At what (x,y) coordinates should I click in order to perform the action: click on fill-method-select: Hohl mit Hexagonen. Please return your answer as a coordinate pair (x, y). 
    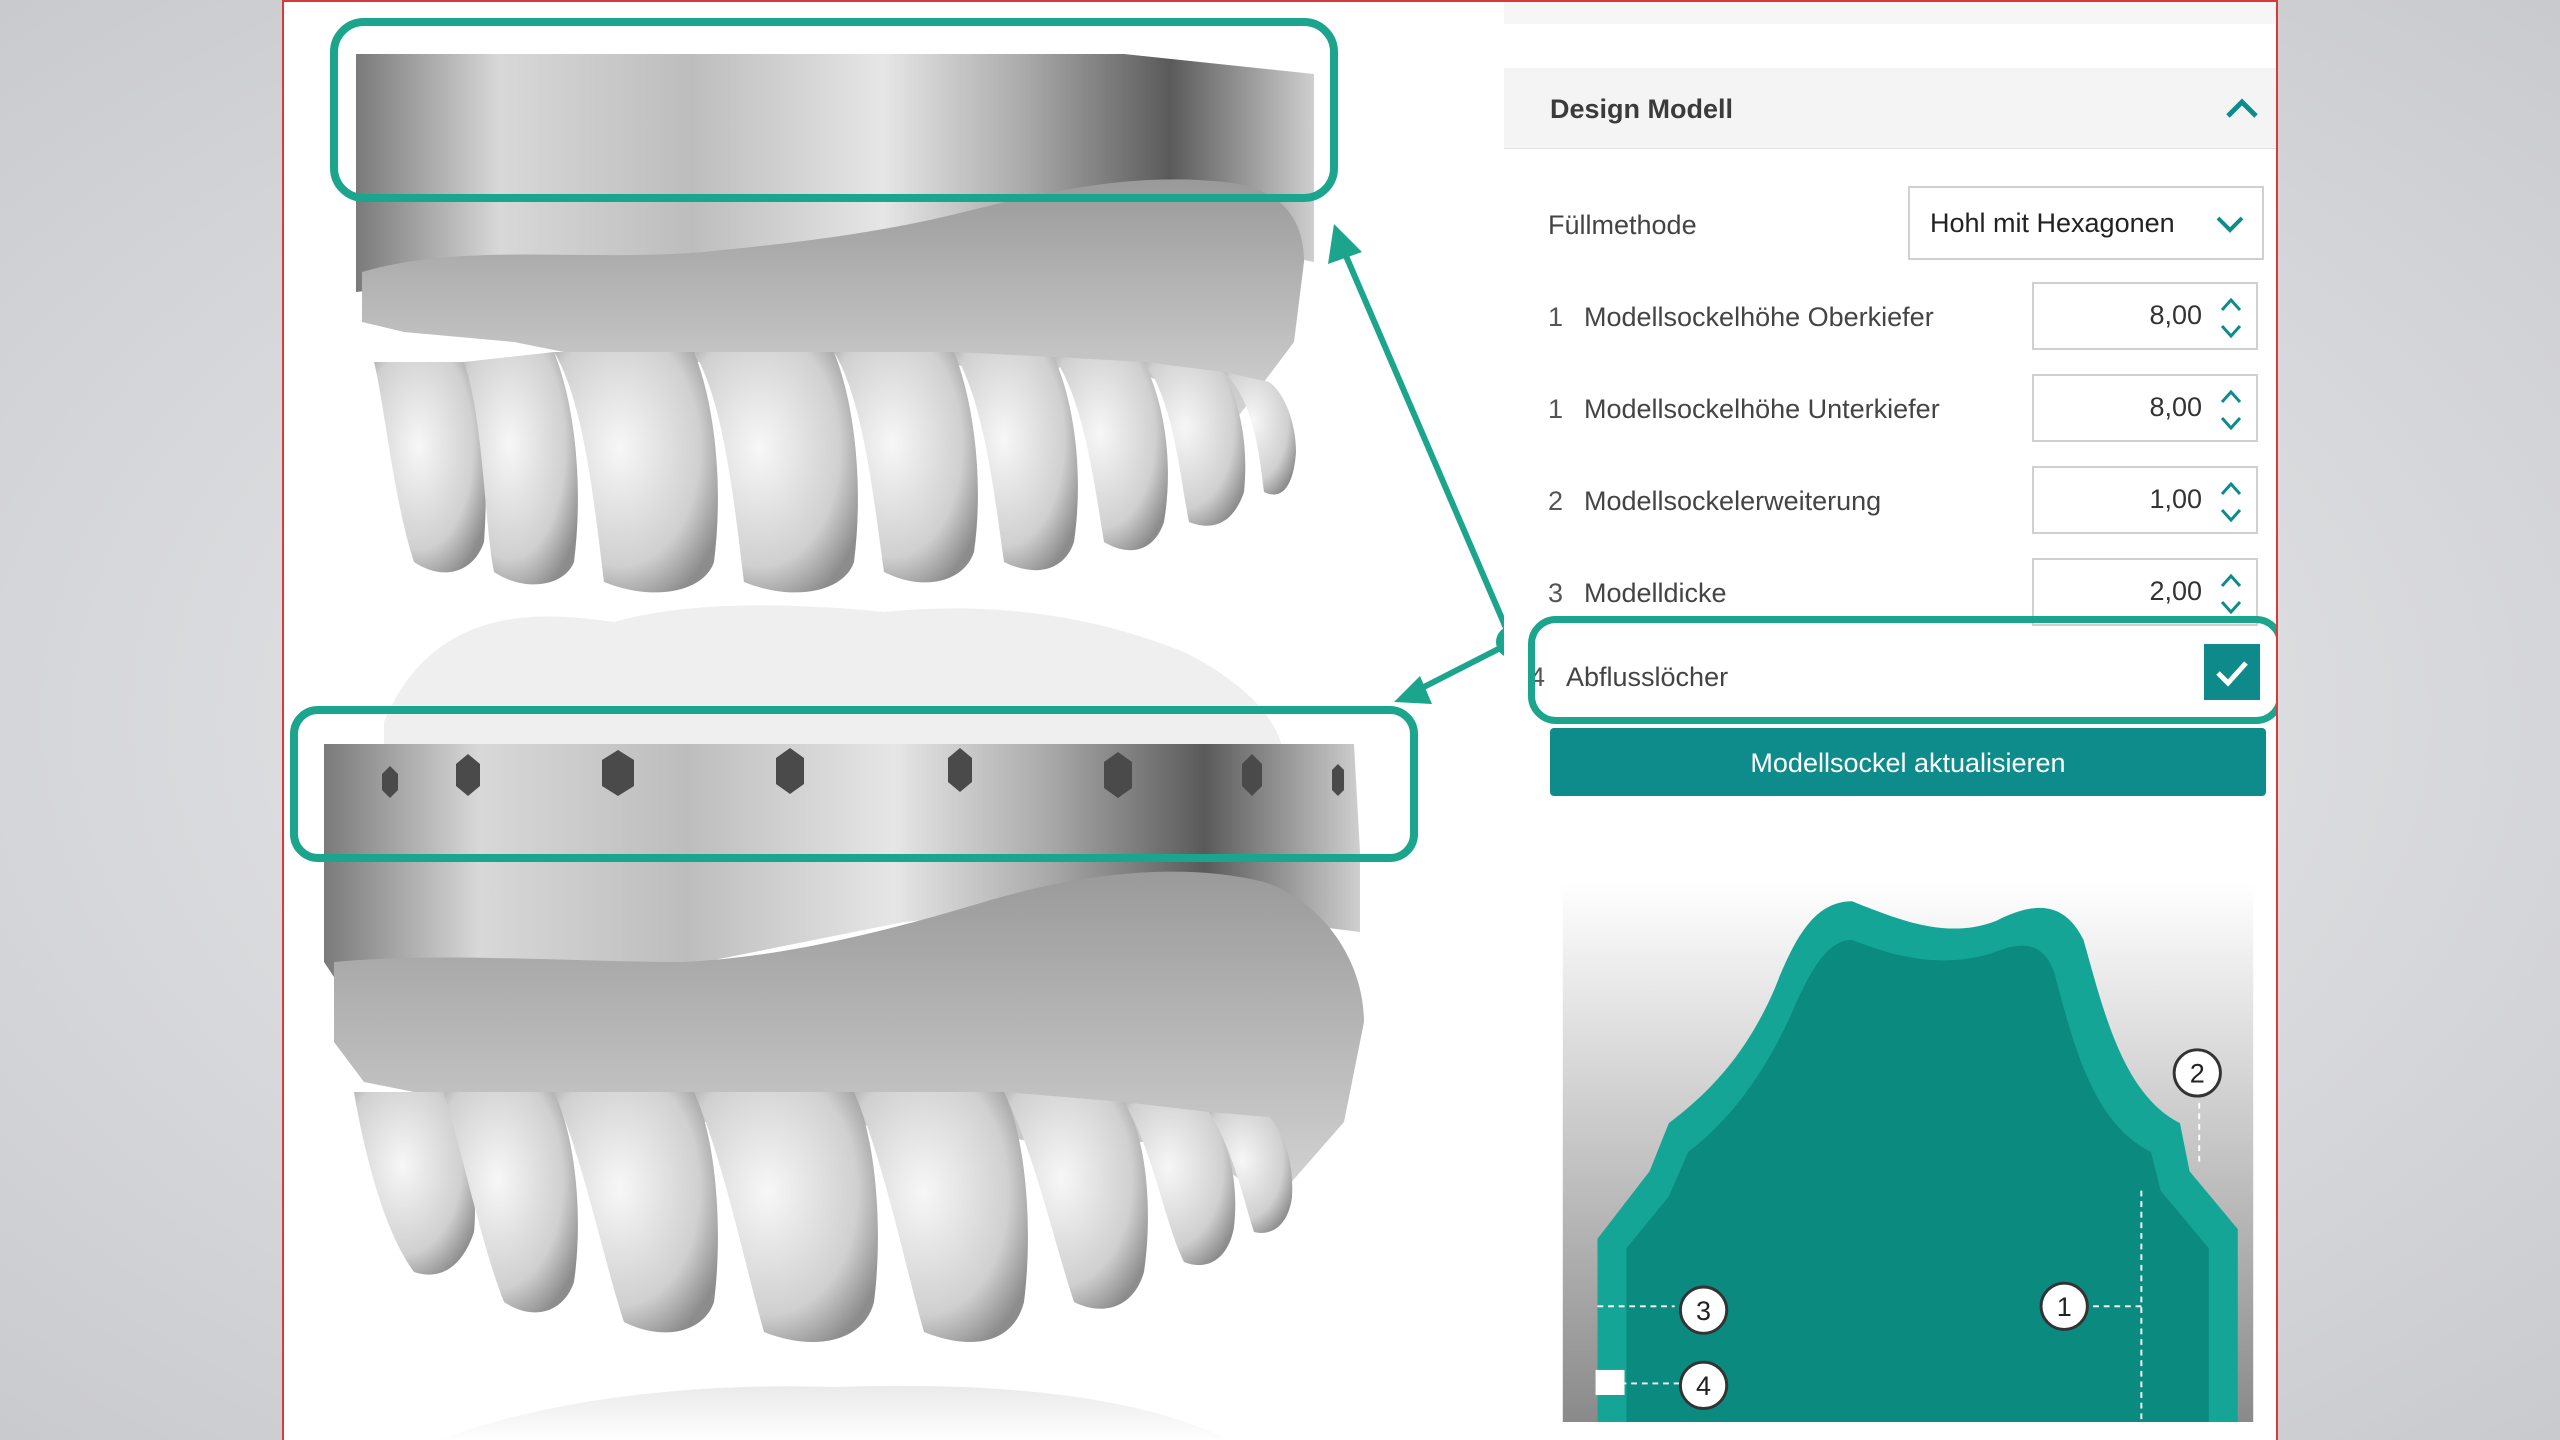
    Looking at the image, I should click on (2086, 223).